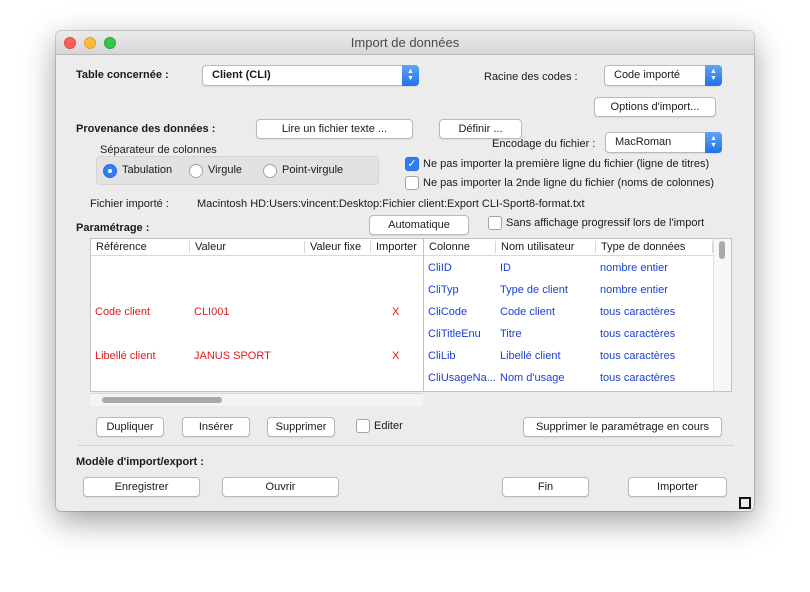 The height and width of the screenshot is (592, 810). I want to click on modele-label: Modèle d'import/export :, so click(140, 462).